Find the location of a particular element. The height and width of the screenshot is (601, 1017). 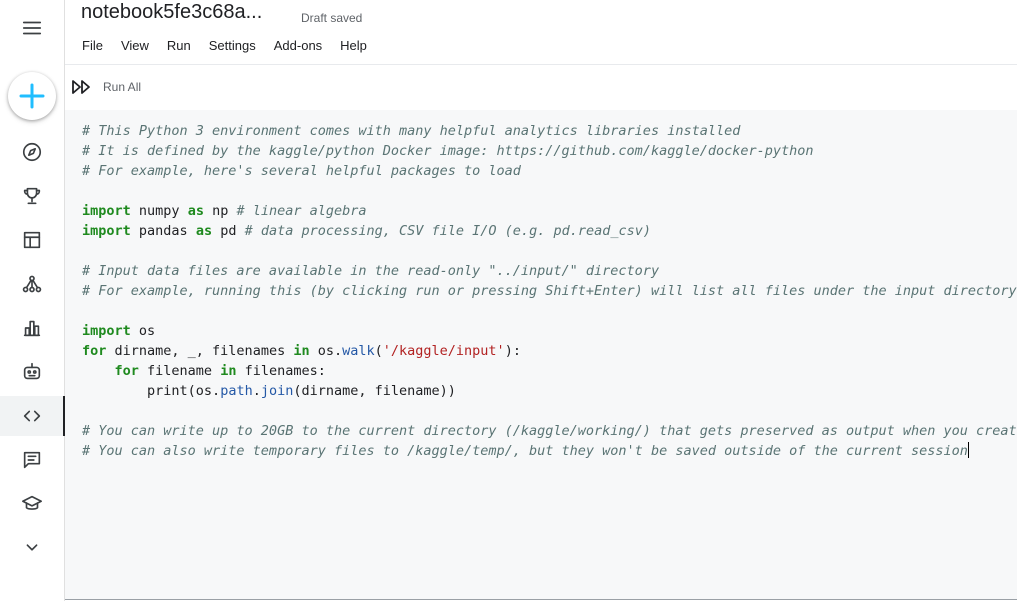

code-text: os is located at coordinates (143, 331).